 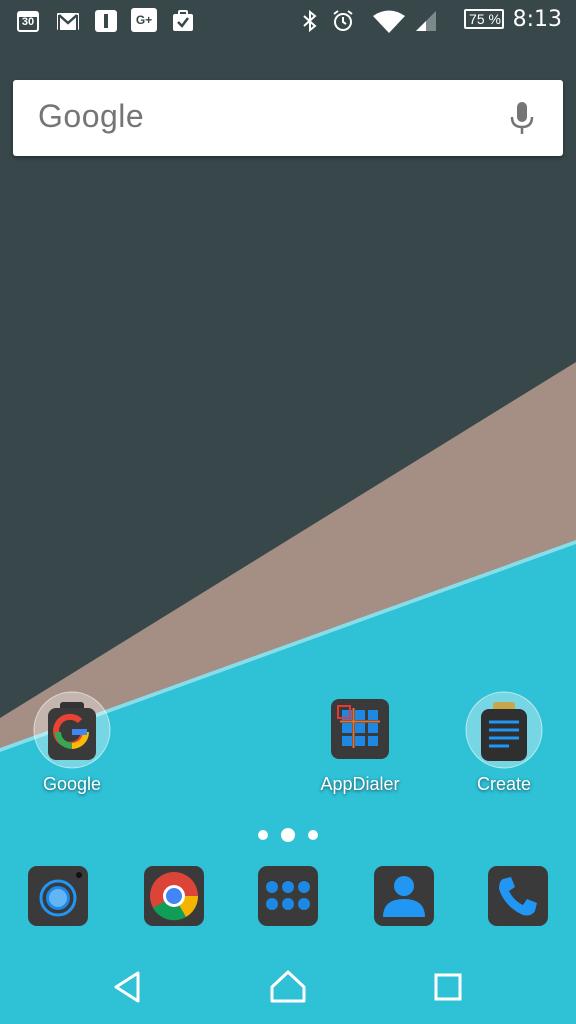 What do you see at coordinates (91, 116) in the screenshot?
I see `google-logo: Google` at bounding box center [91, 116].